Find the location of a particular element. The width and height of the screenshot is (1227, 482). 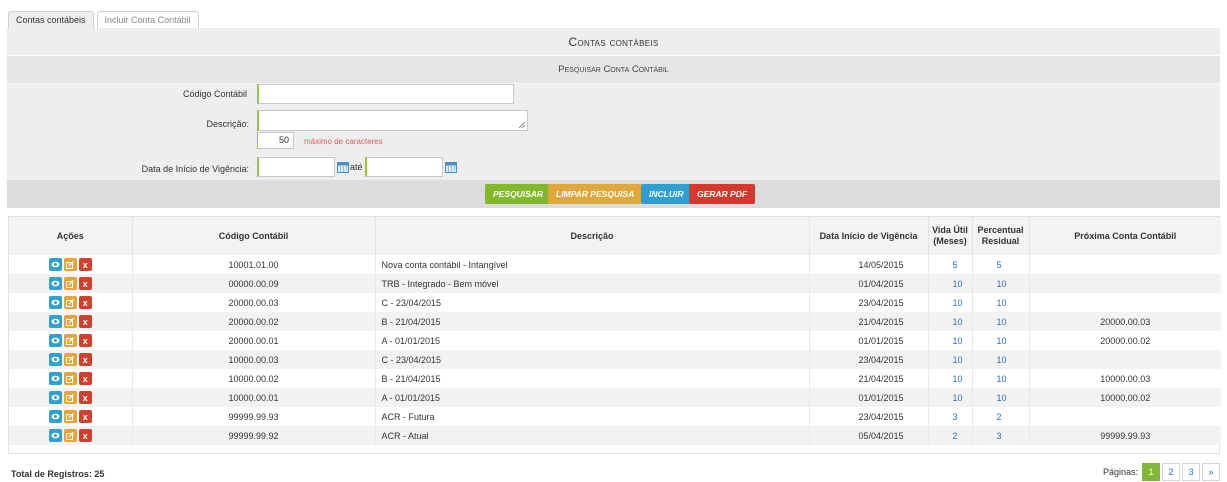

total-registros: Total de Registros: 25 is located at coordinates (58, 474).